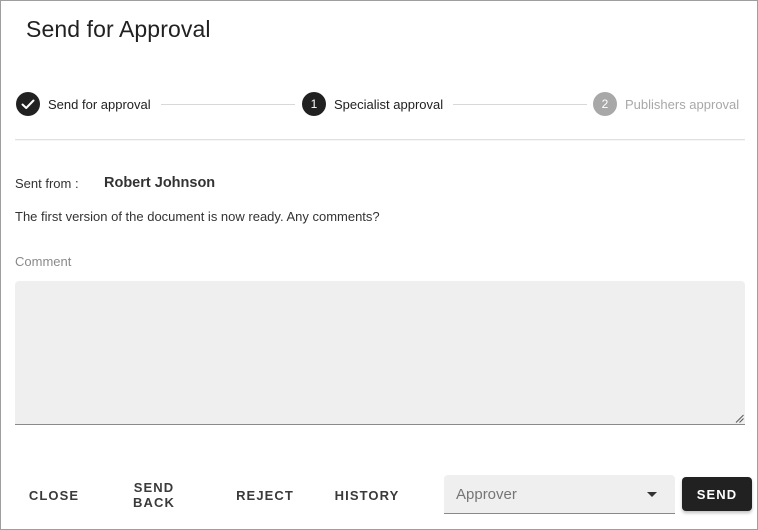  I want to click on step-publishers-approval: 2 Publishers approval, so click(666, 104).